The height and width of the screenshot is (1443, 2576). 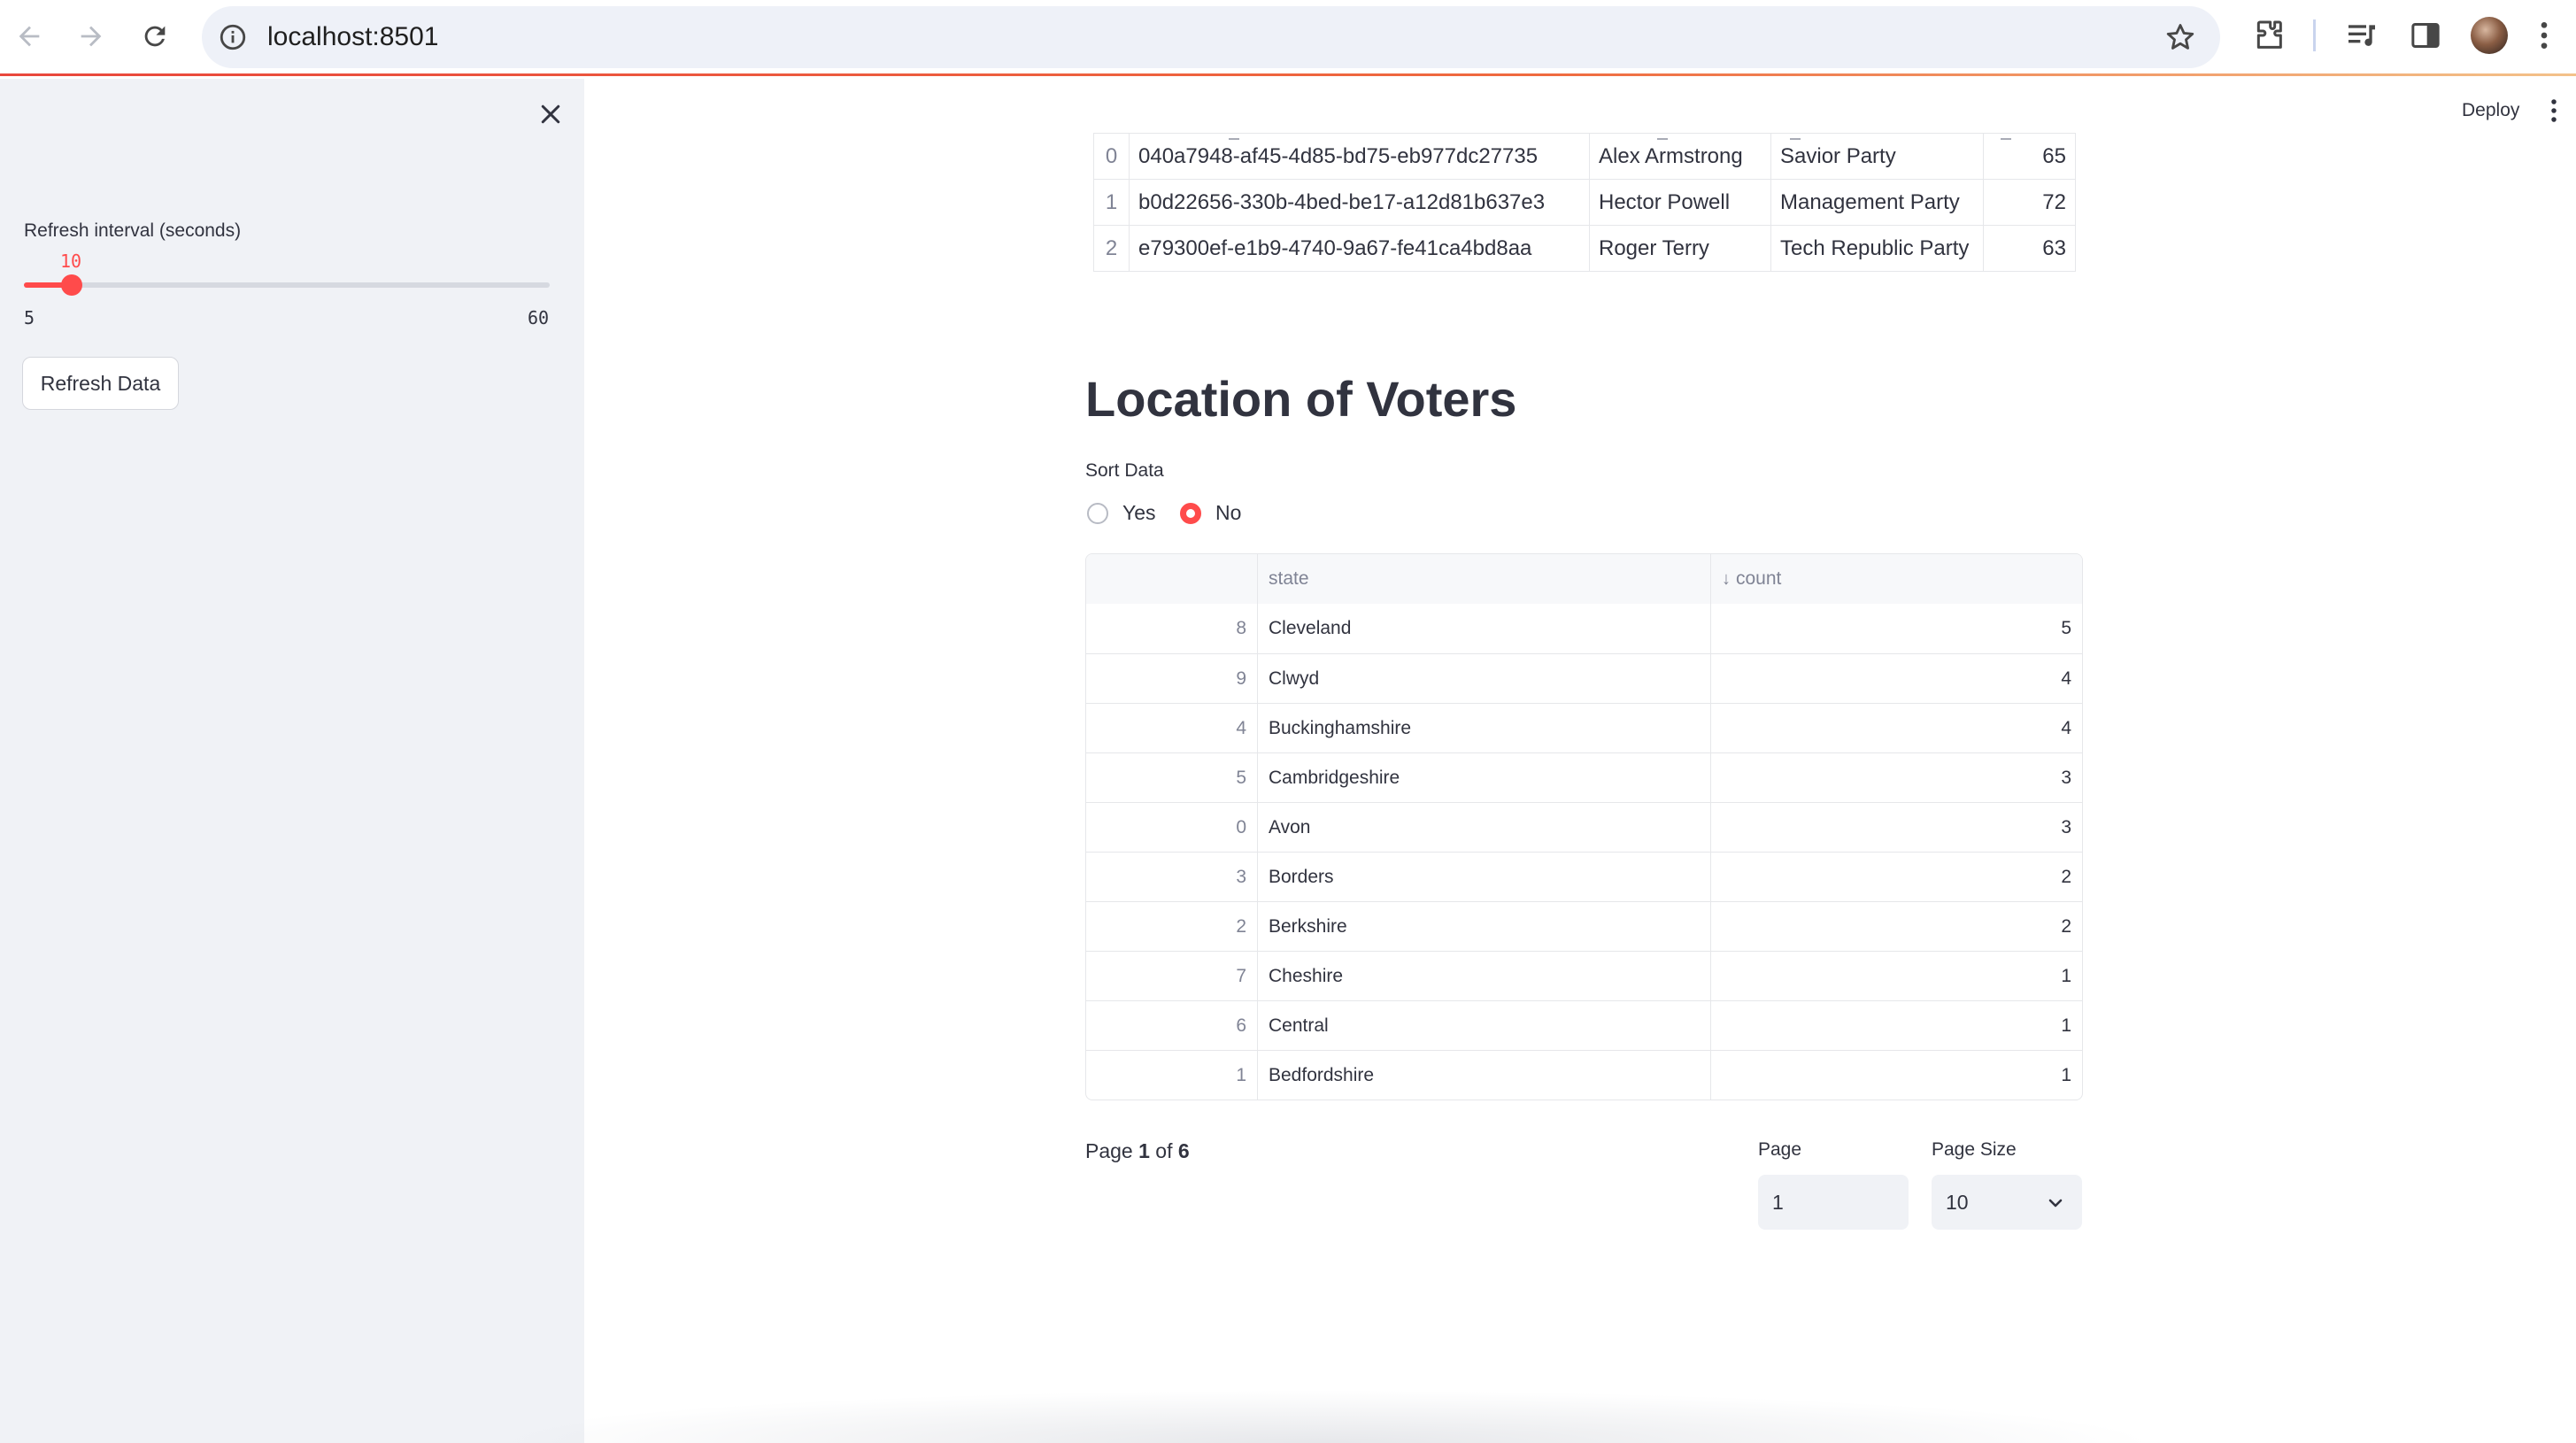 I want to click on forward-button, so click(x=91, y=36).